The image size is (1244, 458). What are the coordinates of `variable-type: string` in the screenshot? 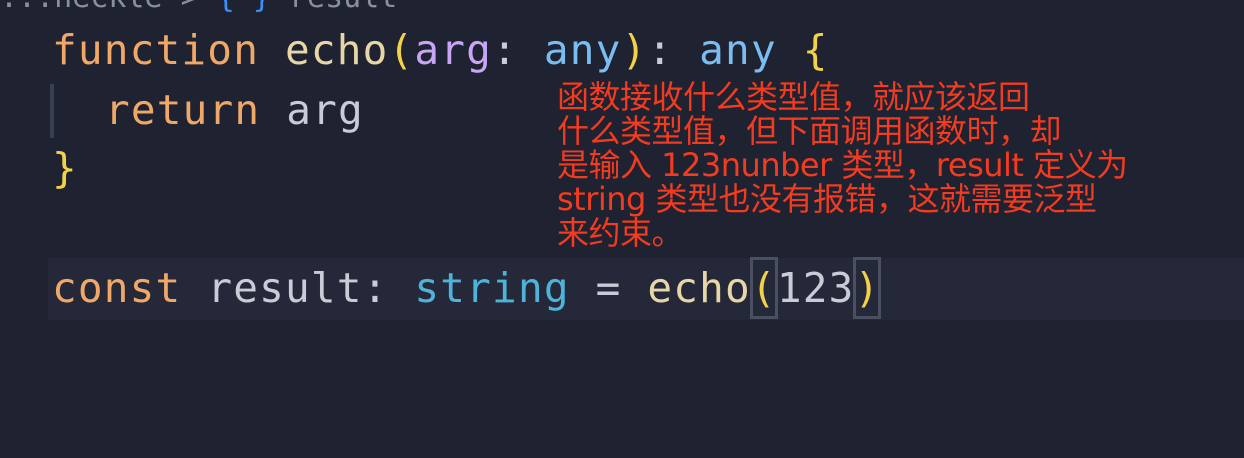 It's located at (492, 288).